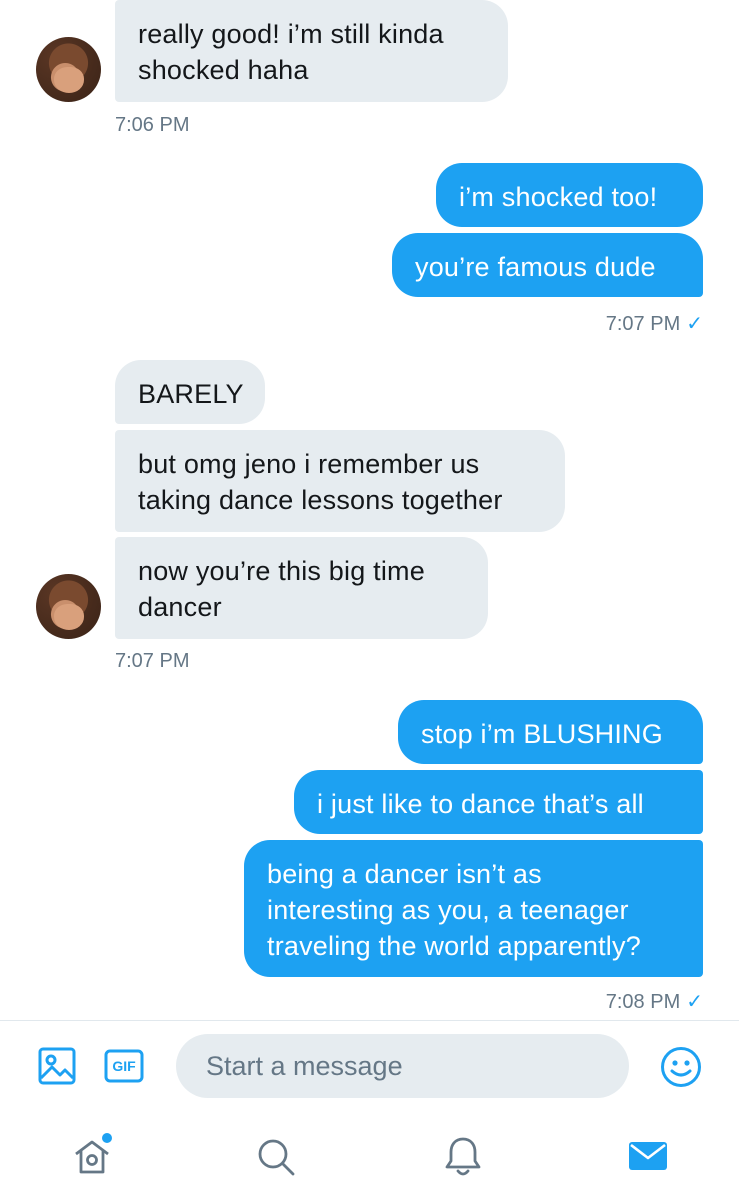 The image size is (739, 1200). I want to click on search-icon, so click(276, 1157).